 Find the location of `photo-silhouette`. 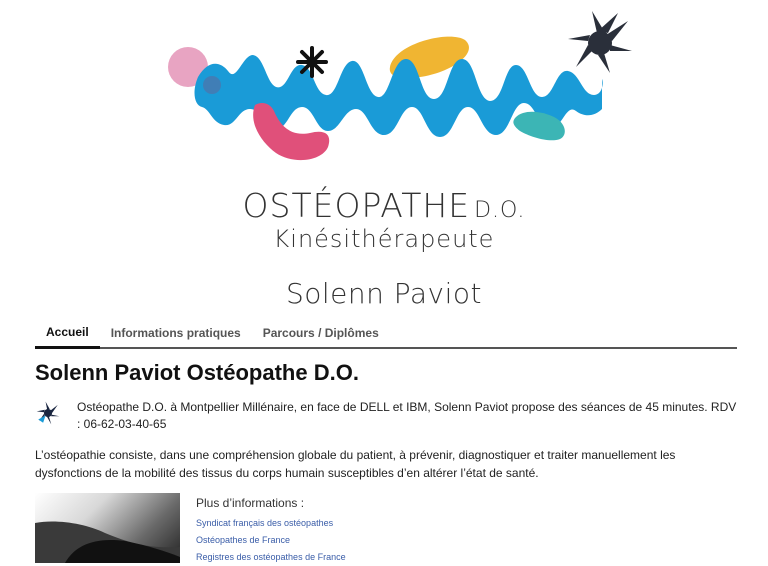

photo-silhouette is located at coordinates (107, 542).